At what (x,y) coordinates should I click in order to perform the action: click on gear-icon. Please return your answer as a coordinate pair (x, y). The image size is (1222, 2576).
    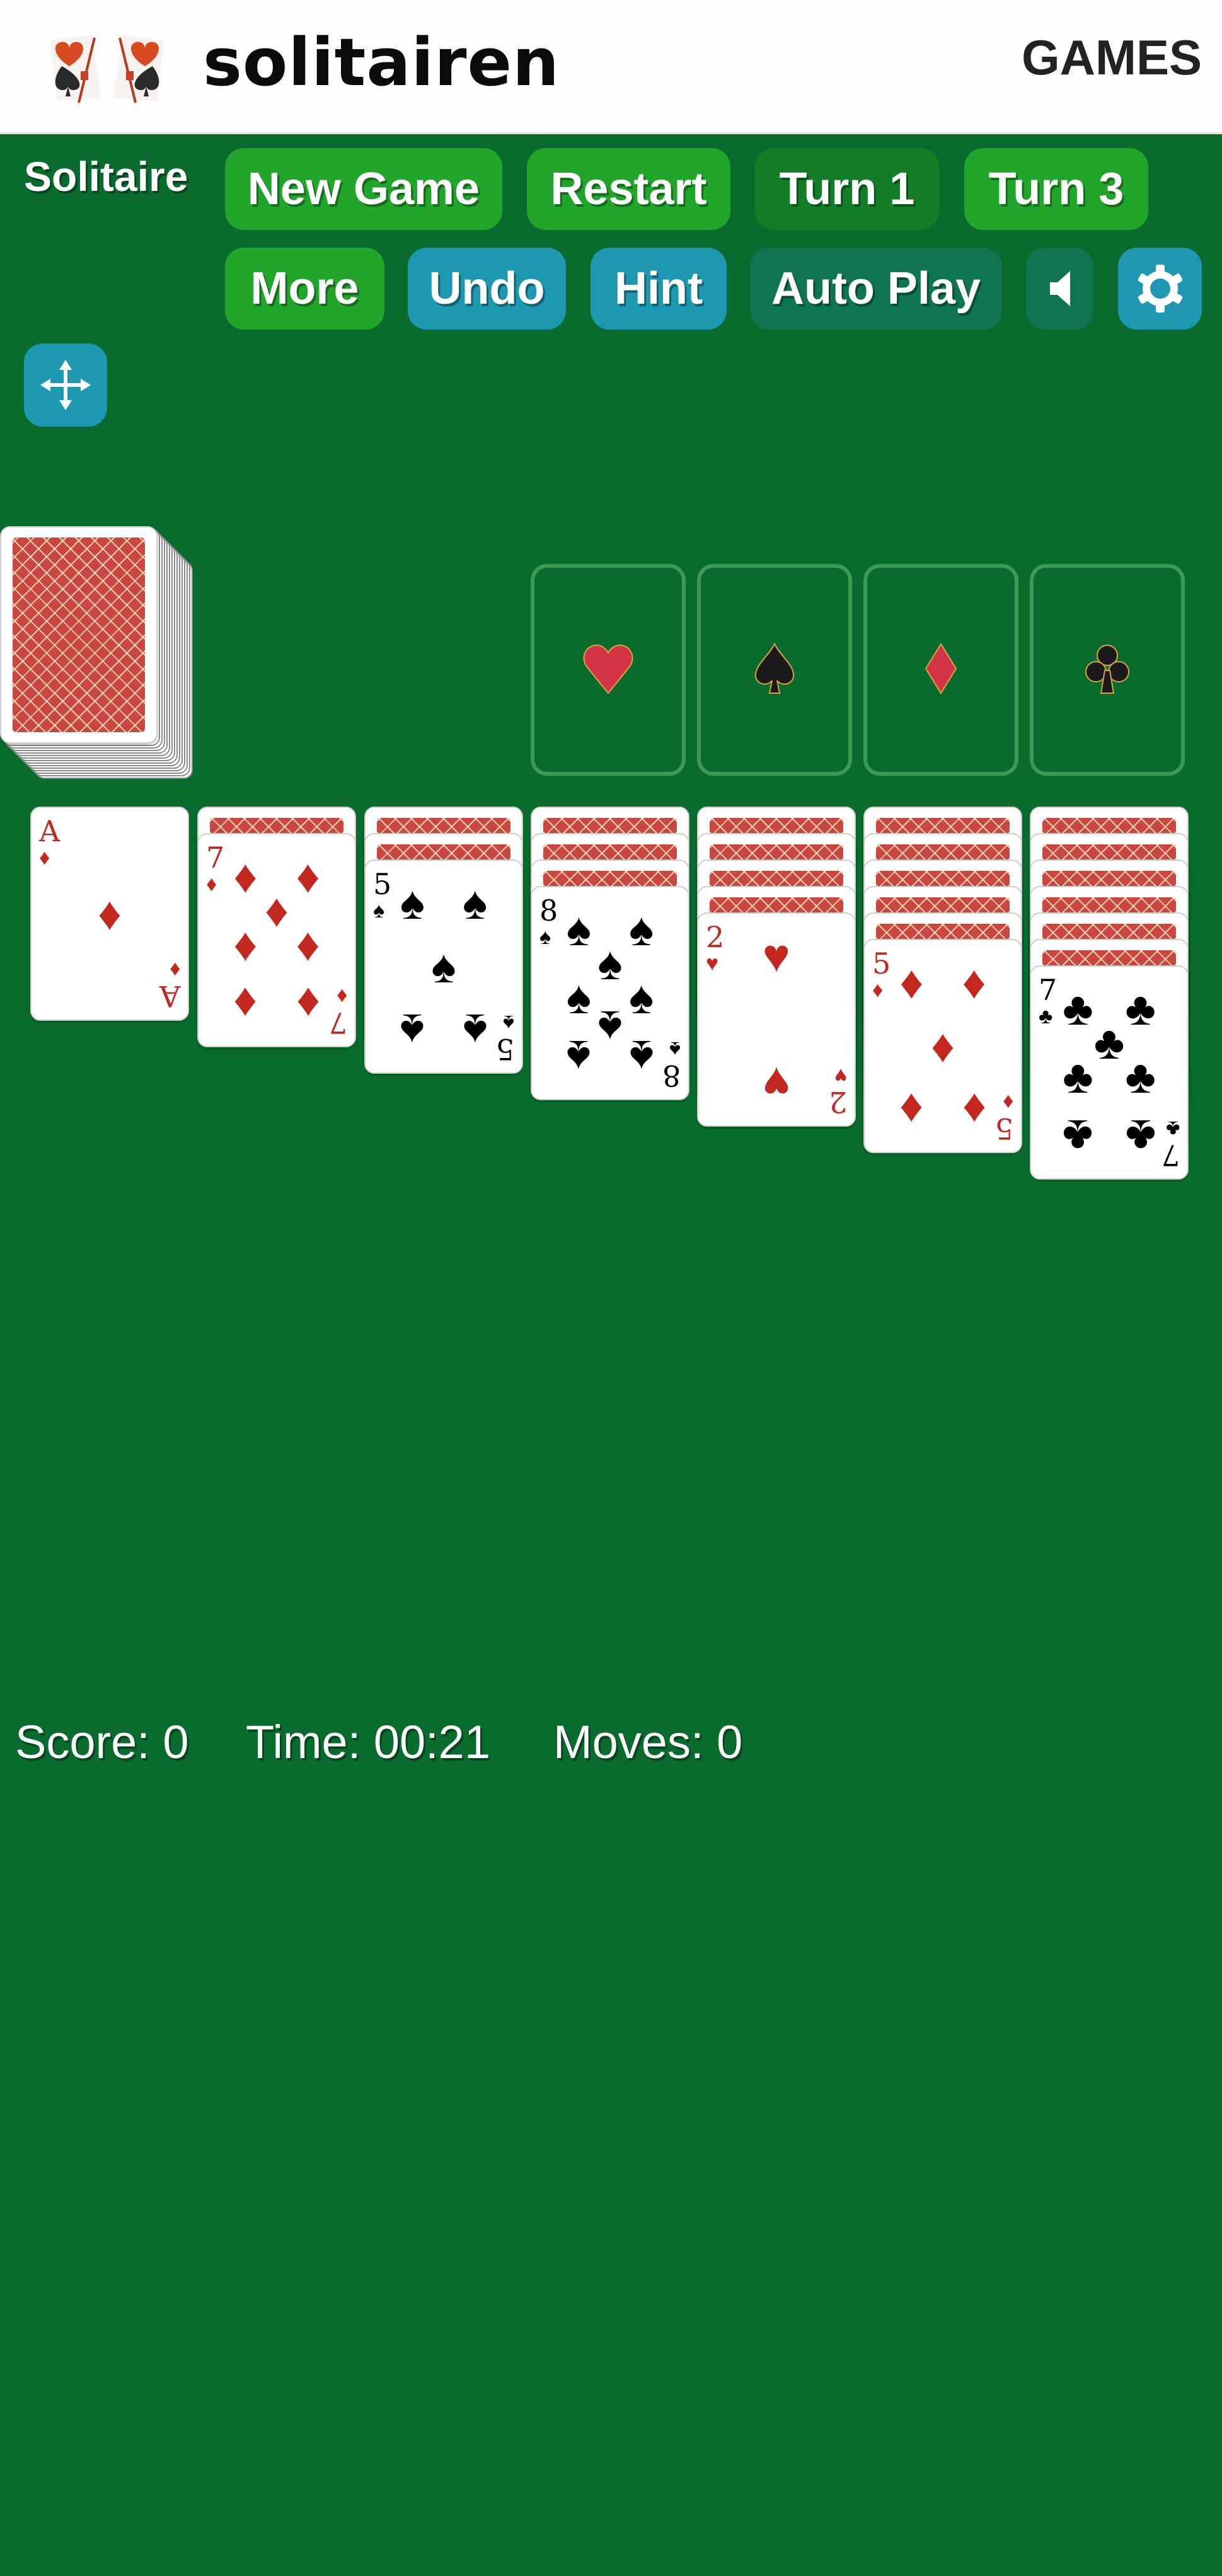
    Looking at the image, I should click on (1160, 288).